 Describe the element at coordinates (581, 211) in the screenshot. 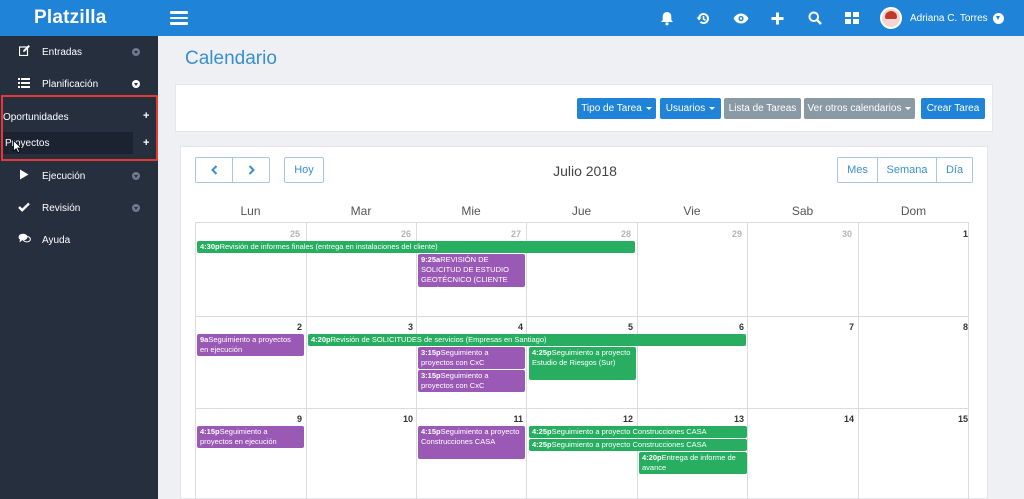

I see `day-header: Jue` at that location.